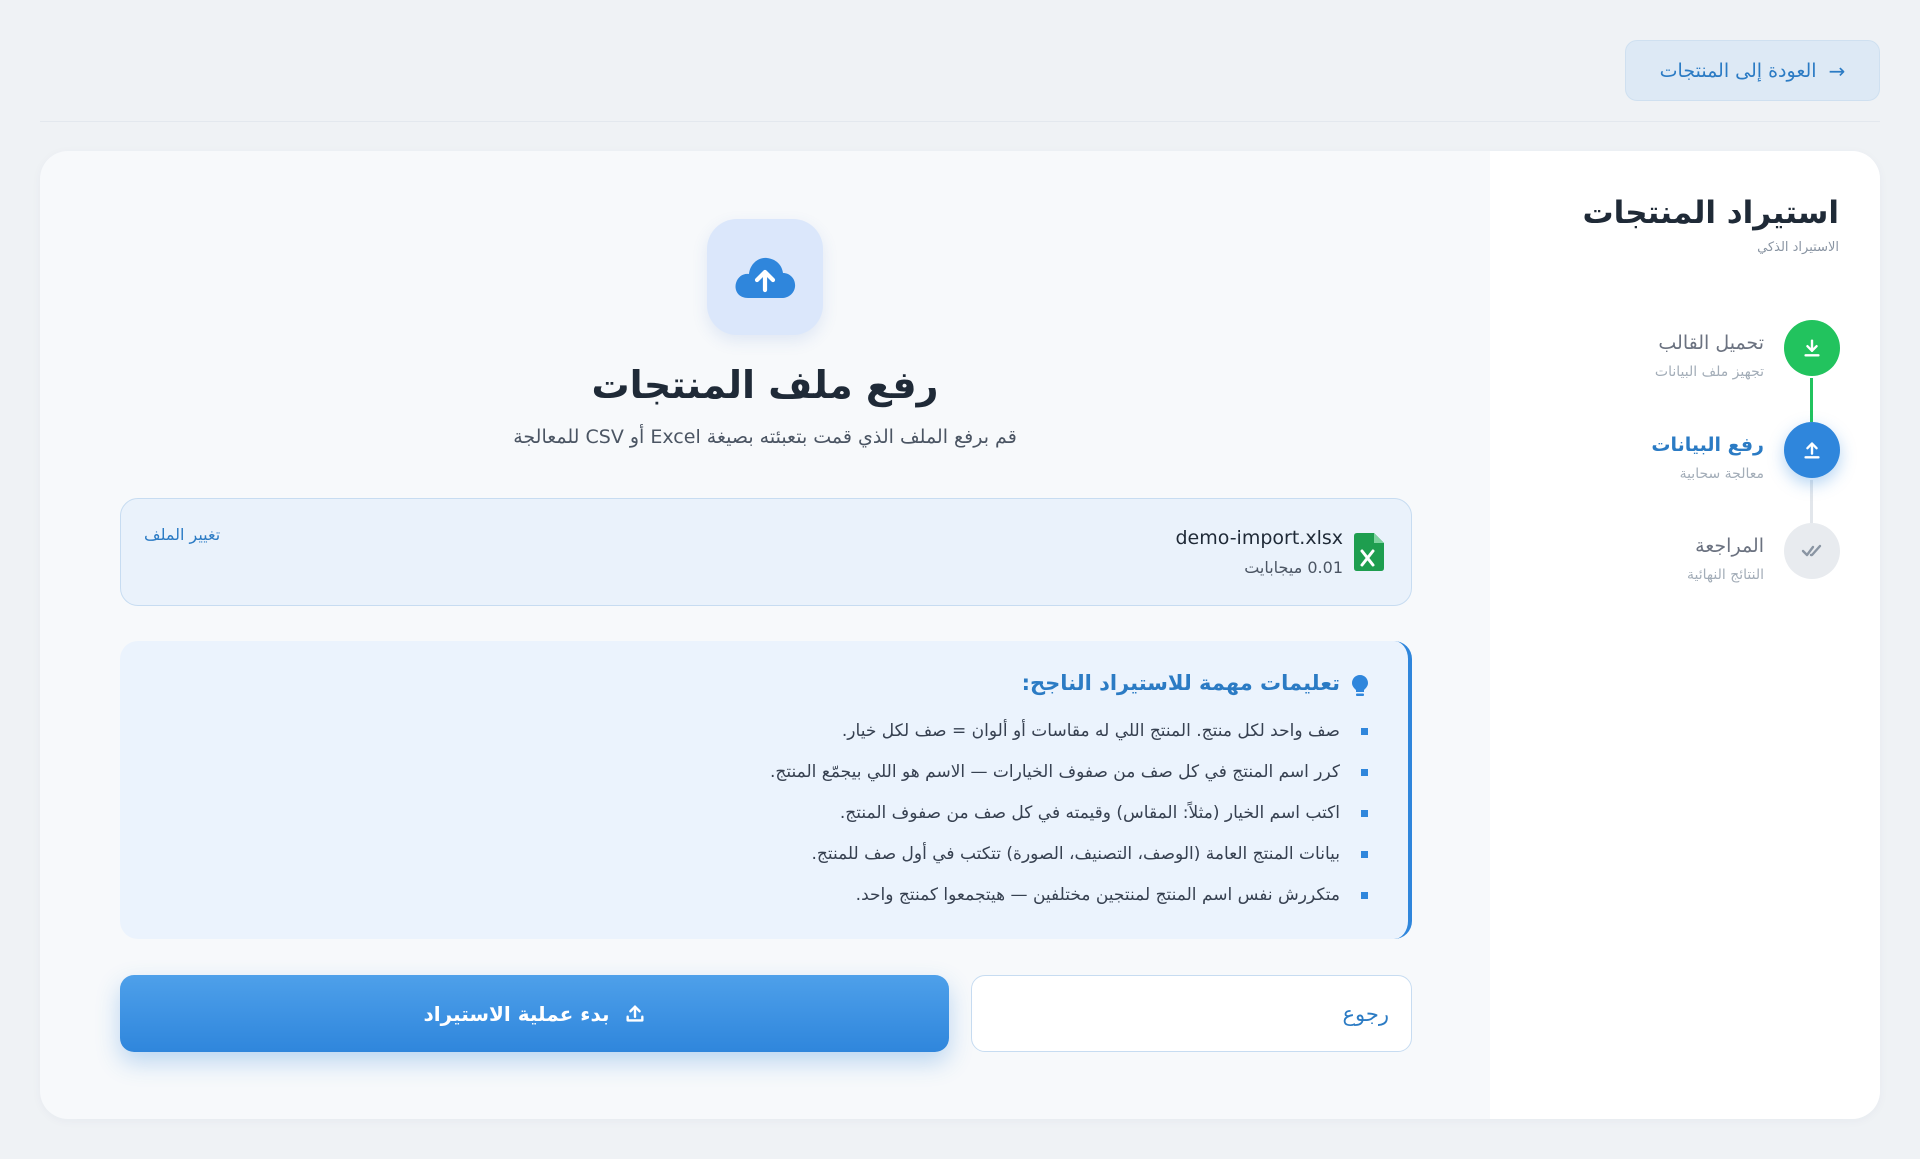 Image resolution: width=1920 pixels, height=1159 pixels. Describe the element at coordinates (1710, 213) in the screenshot. I see `sidebar-title: استيراد المنتجات` at that location.